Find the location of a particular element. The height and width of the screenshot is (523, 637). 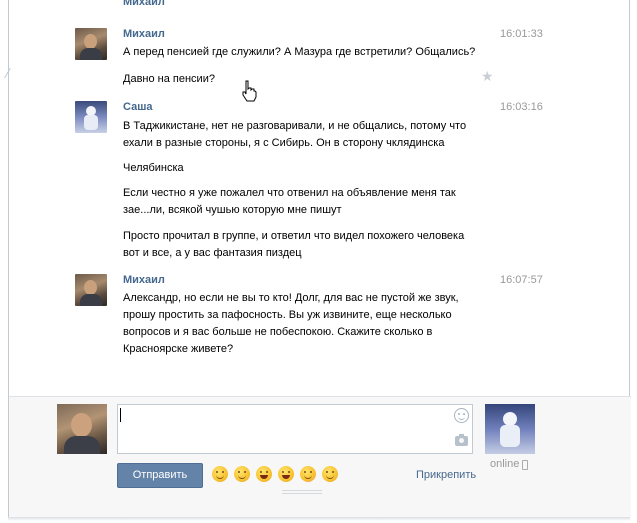

wink-emoji-icon is located at coordinates (242, 474).